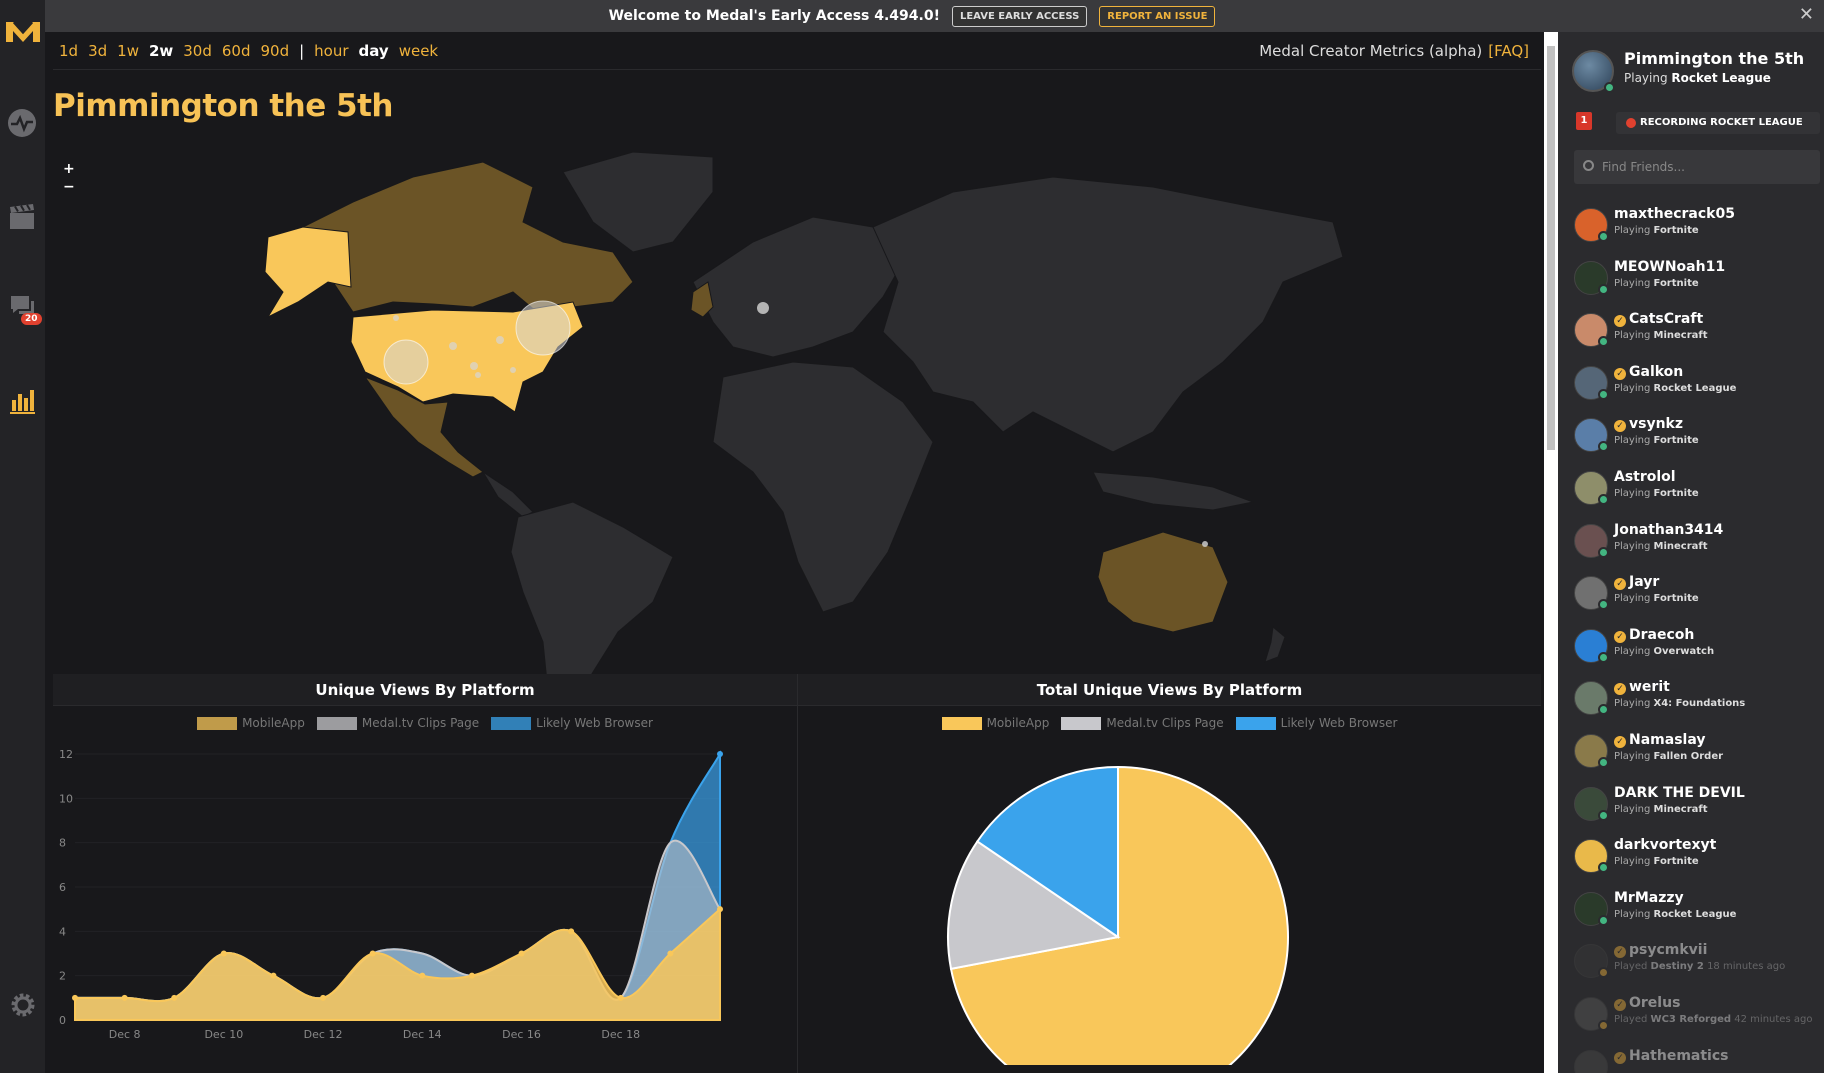 This screenshot has width=1824, height=1073. Describe the element at coordinates (22, 400) in the screenshot. I see `bar-chart-icon` at that location.